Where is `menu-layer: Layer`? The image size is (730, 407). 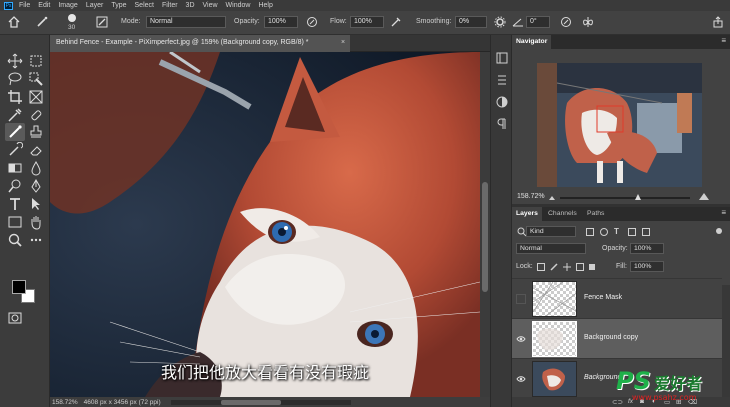 menu-layer: Layer is located at coordinates (95, 5).